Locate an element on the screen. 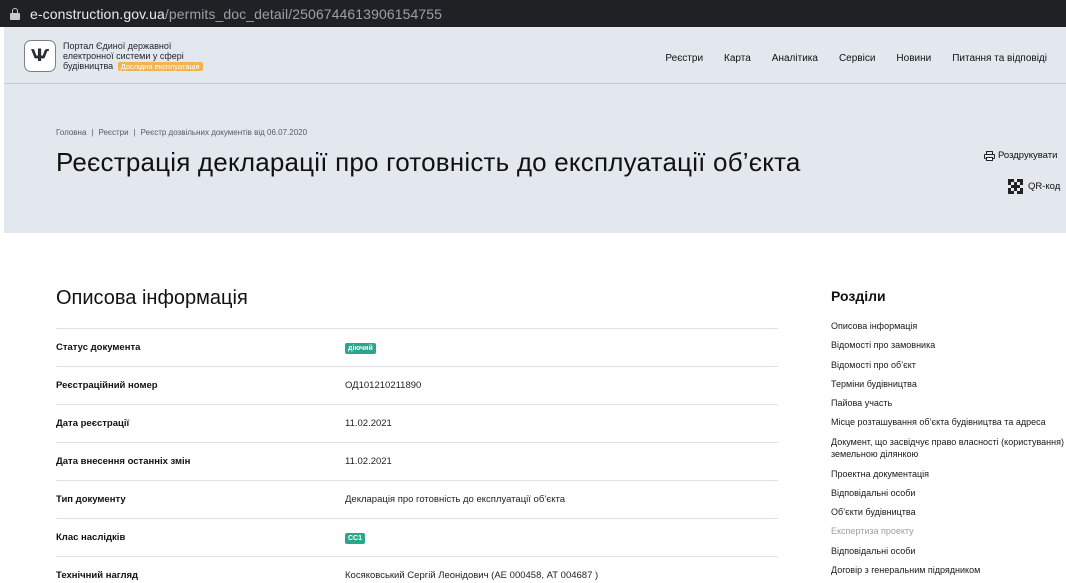  breadcrumb-home: Головна is located at coordinates (71, 132).